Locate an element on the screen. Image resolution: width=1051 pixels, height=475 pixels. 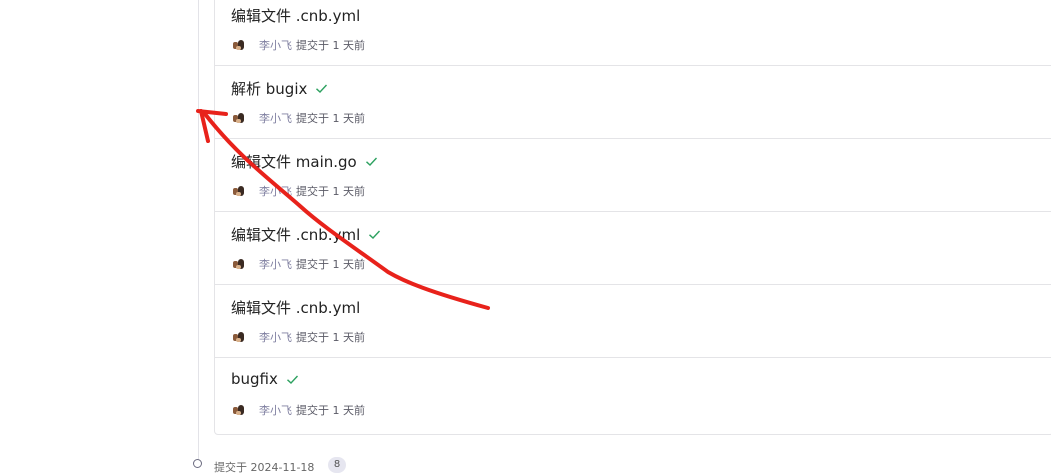
timeline-dot-icon is located at coordinates (197, 463).